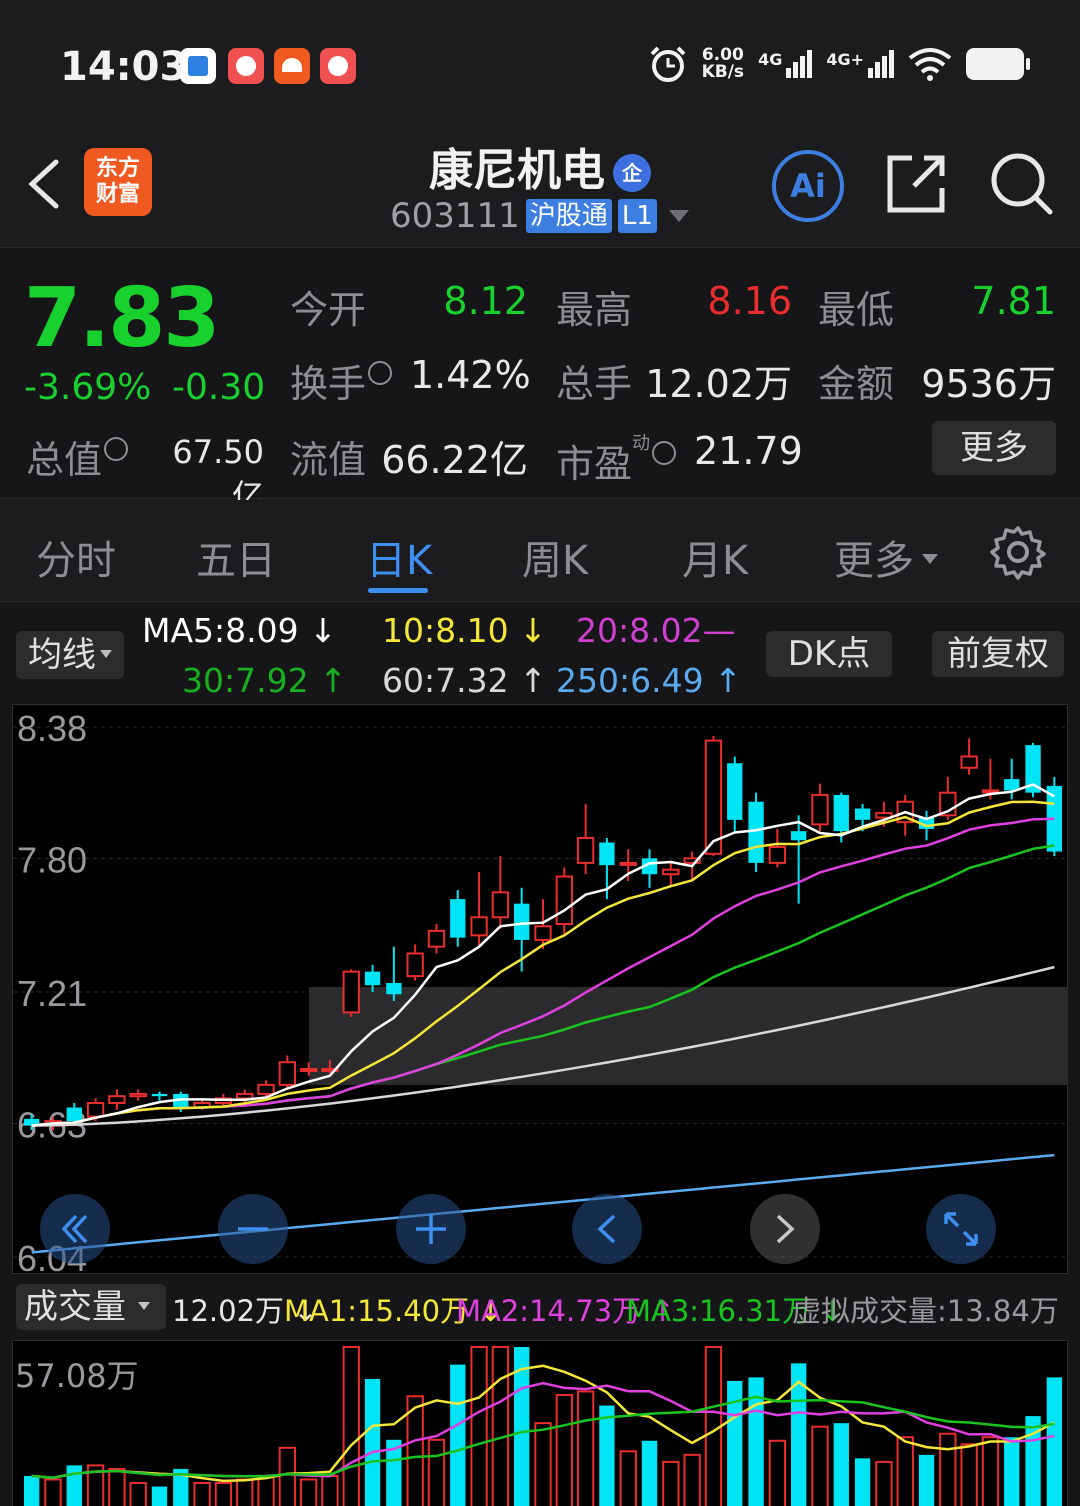 Image resolution: width=1080 pixels, height=1506 pixels. What do you see at coordinates (464, 630) in the screenshot?
I see `ma10-value: 10:8.10 ↓` at bounding box center [464, 630].